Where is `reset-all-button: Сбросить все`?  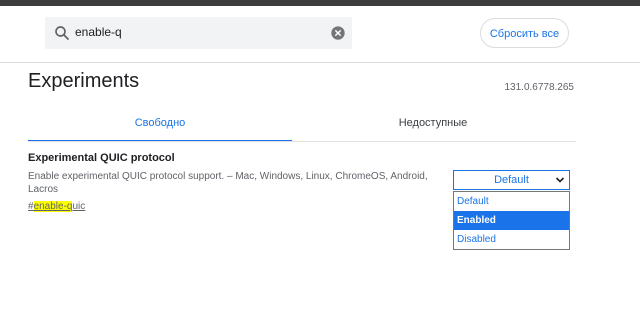
reset-all-button: Сбросить все is located at coordinates (524, 33).